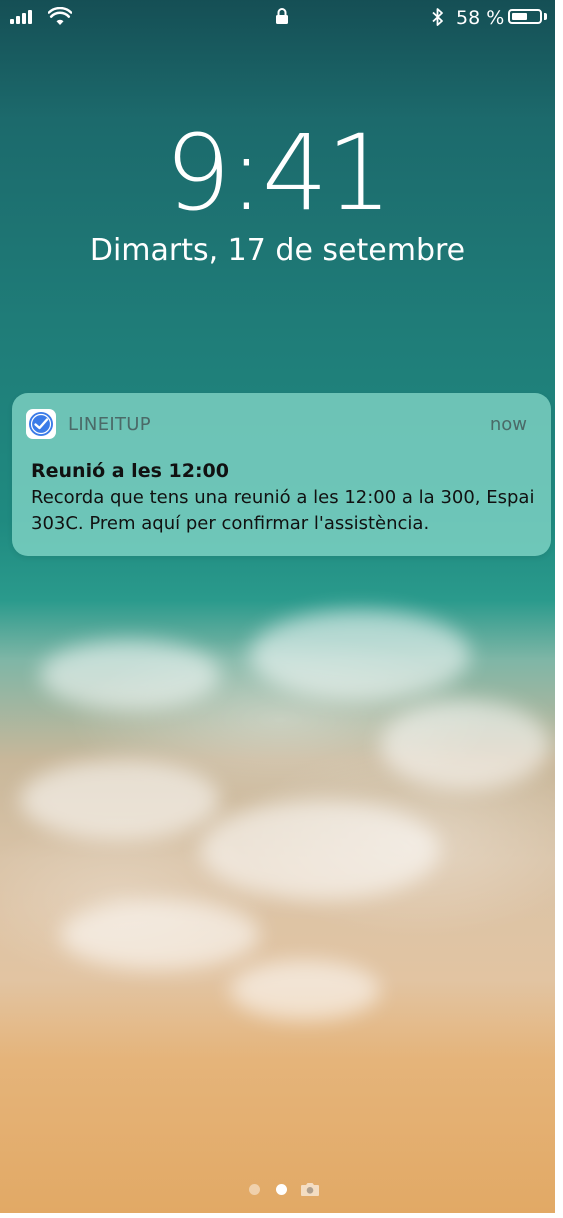 This screenshot has height=1218, width=563. What do you see at coordinates (437, 17) in the screenshot?
I see `bluetooth-icon` at bounding box center [437, 17].